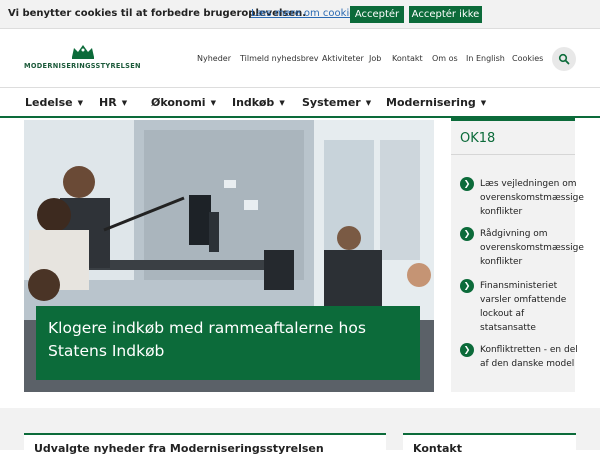 The image size is (600, 473). Describe the element at coordinates (407, 58) in the screenshot. I see `topnav-kontakt: Kontakt` at that location.